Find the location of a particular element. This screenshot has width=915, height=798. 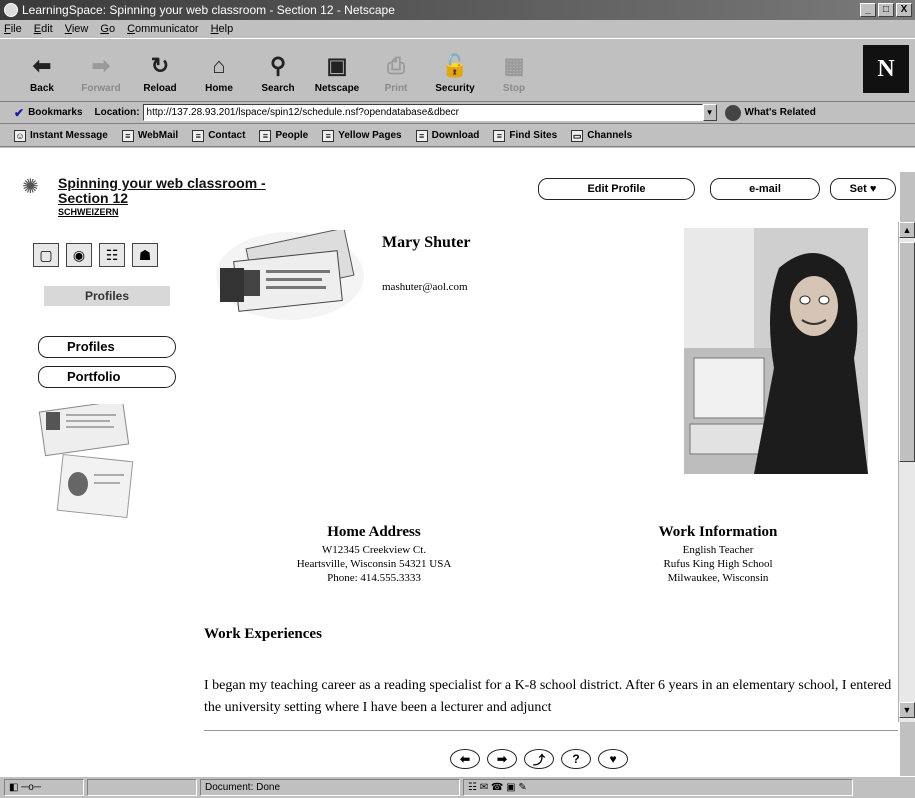

up-arrow-icon: ⤴ is located at coordinates (539, 759).